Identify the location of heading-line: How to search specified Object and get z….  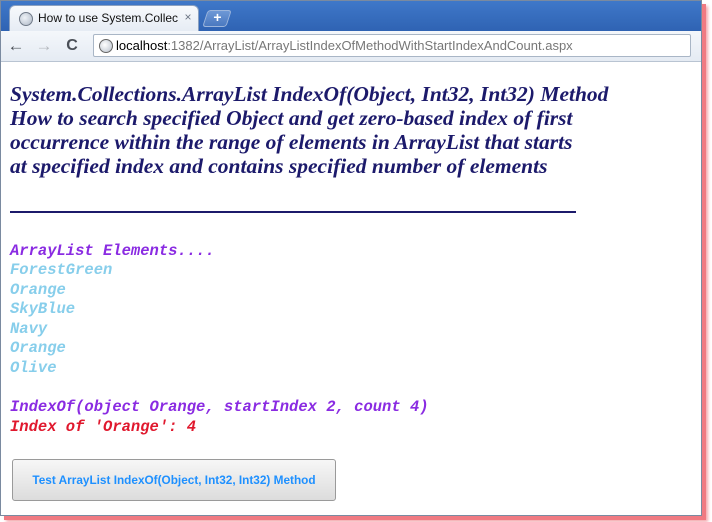
(291, 118).